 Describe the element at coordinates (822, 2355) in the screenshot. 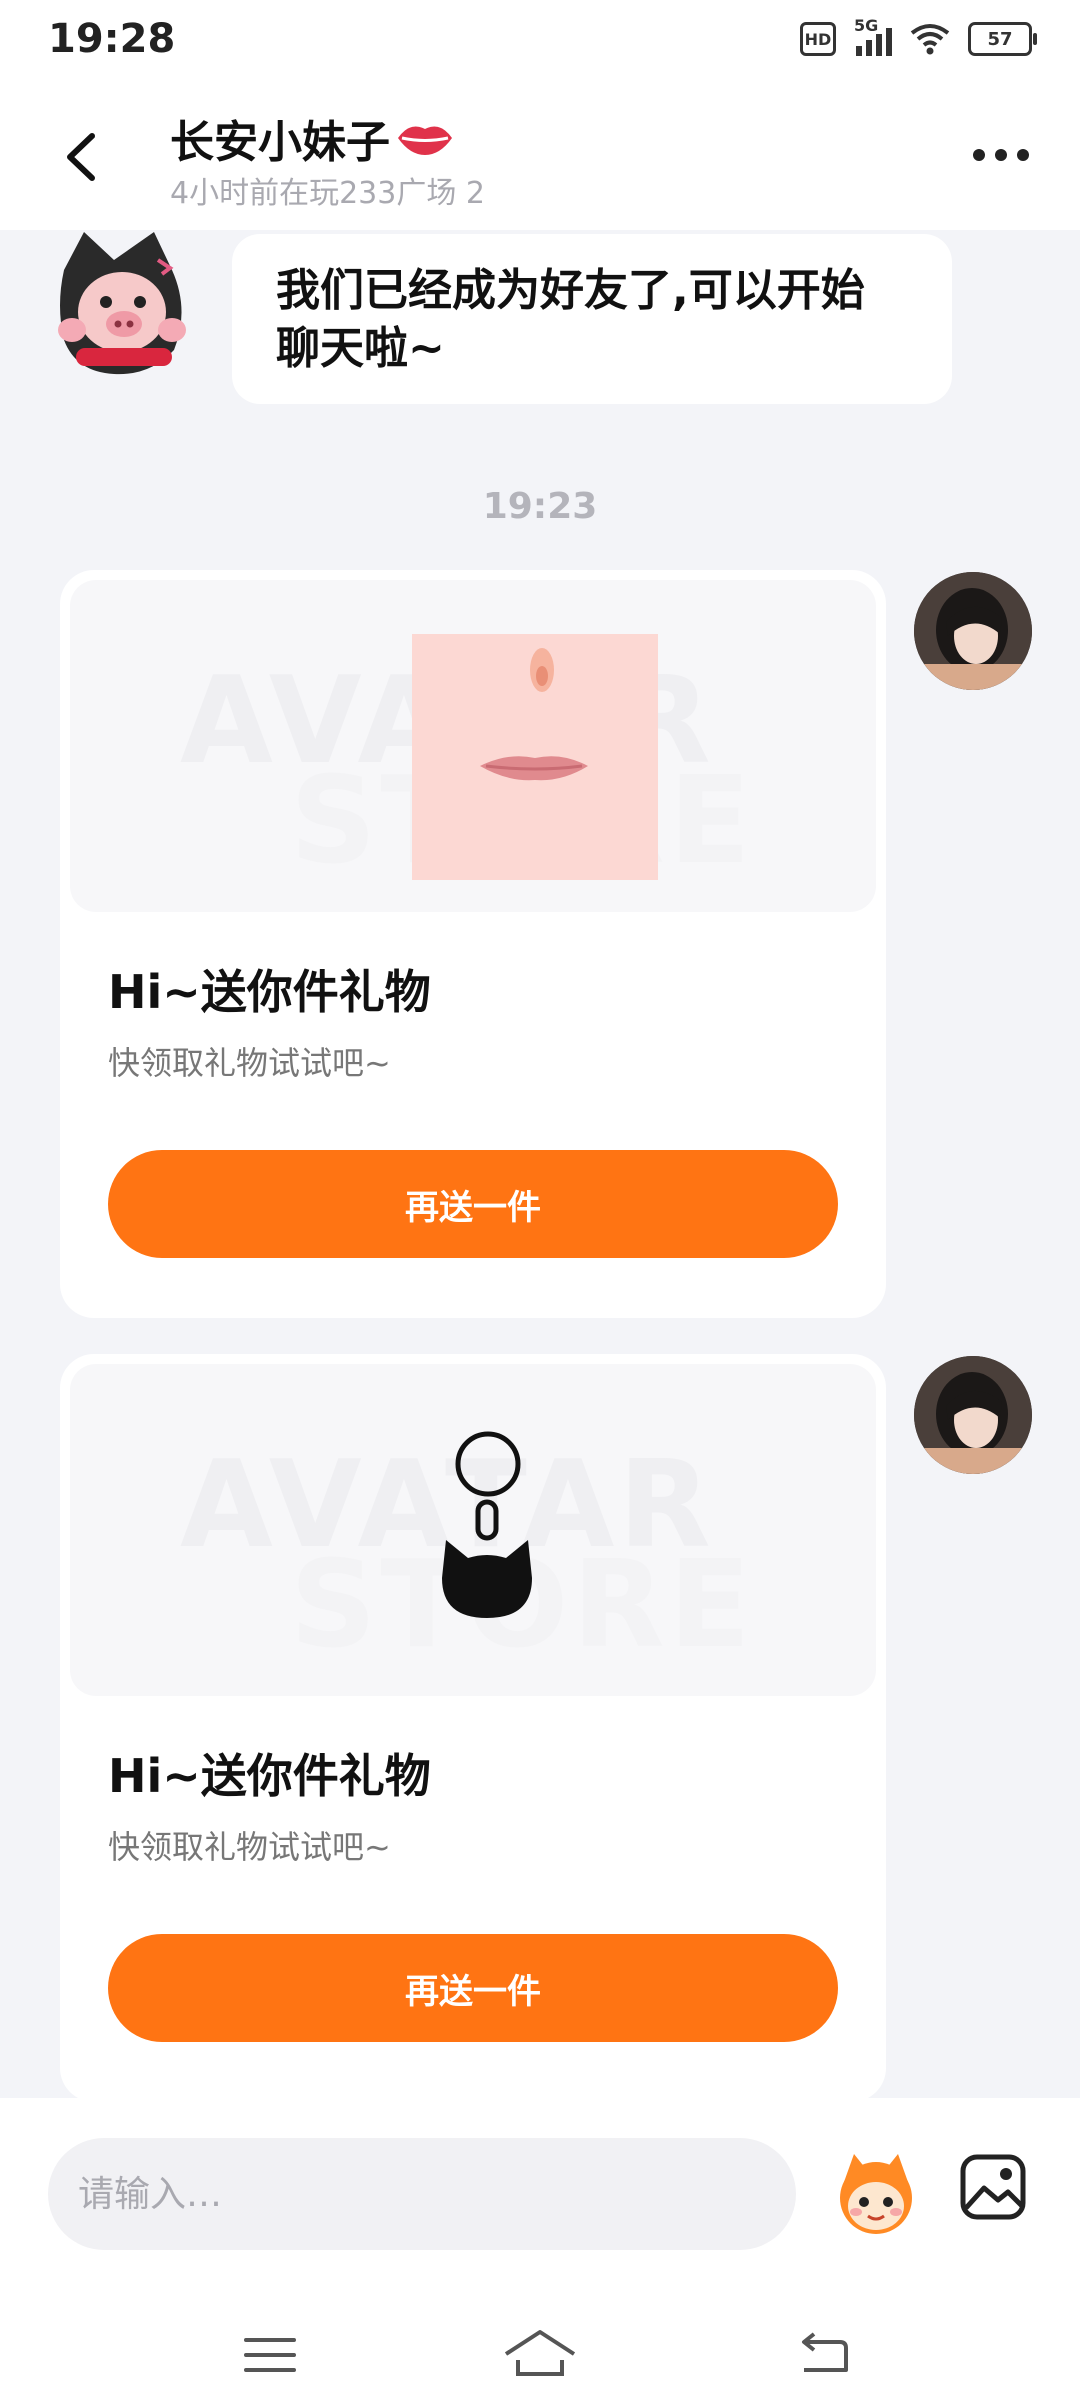

I see `back-icon` at that location.